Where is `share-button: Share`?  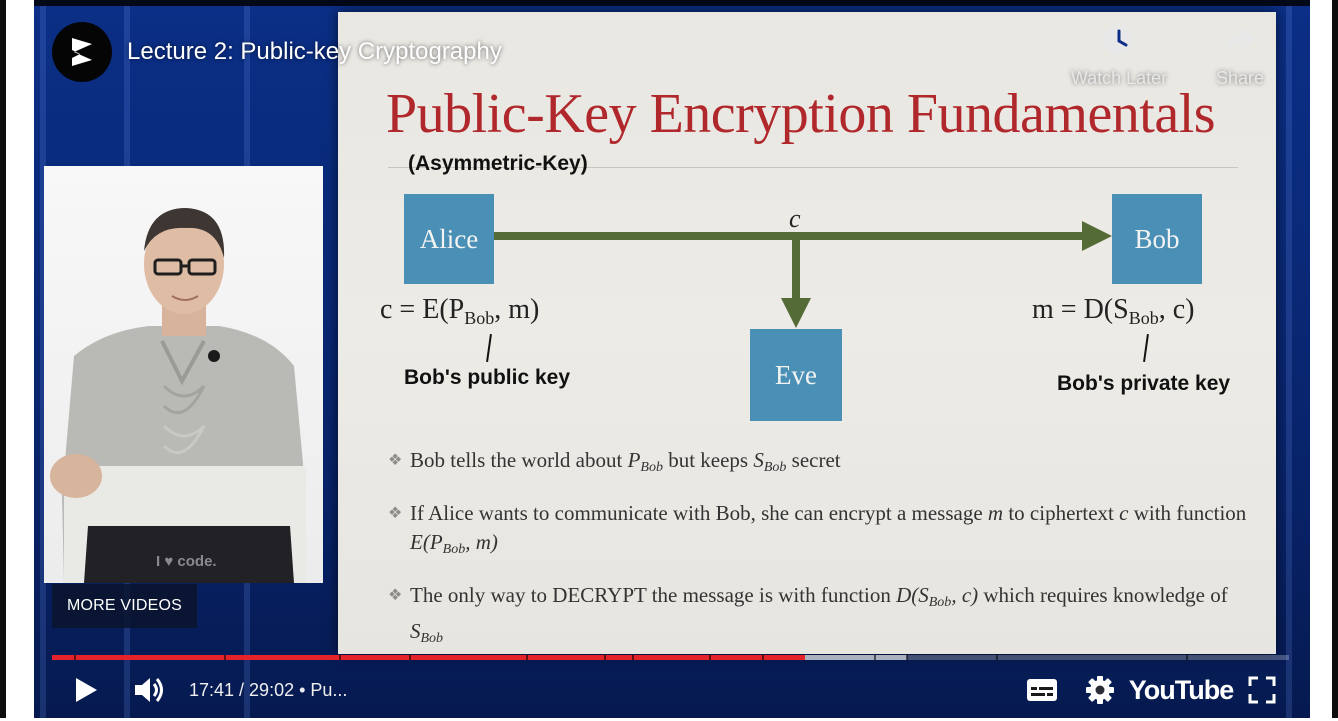
share-button: Share is located at coordinates (1240, 54).